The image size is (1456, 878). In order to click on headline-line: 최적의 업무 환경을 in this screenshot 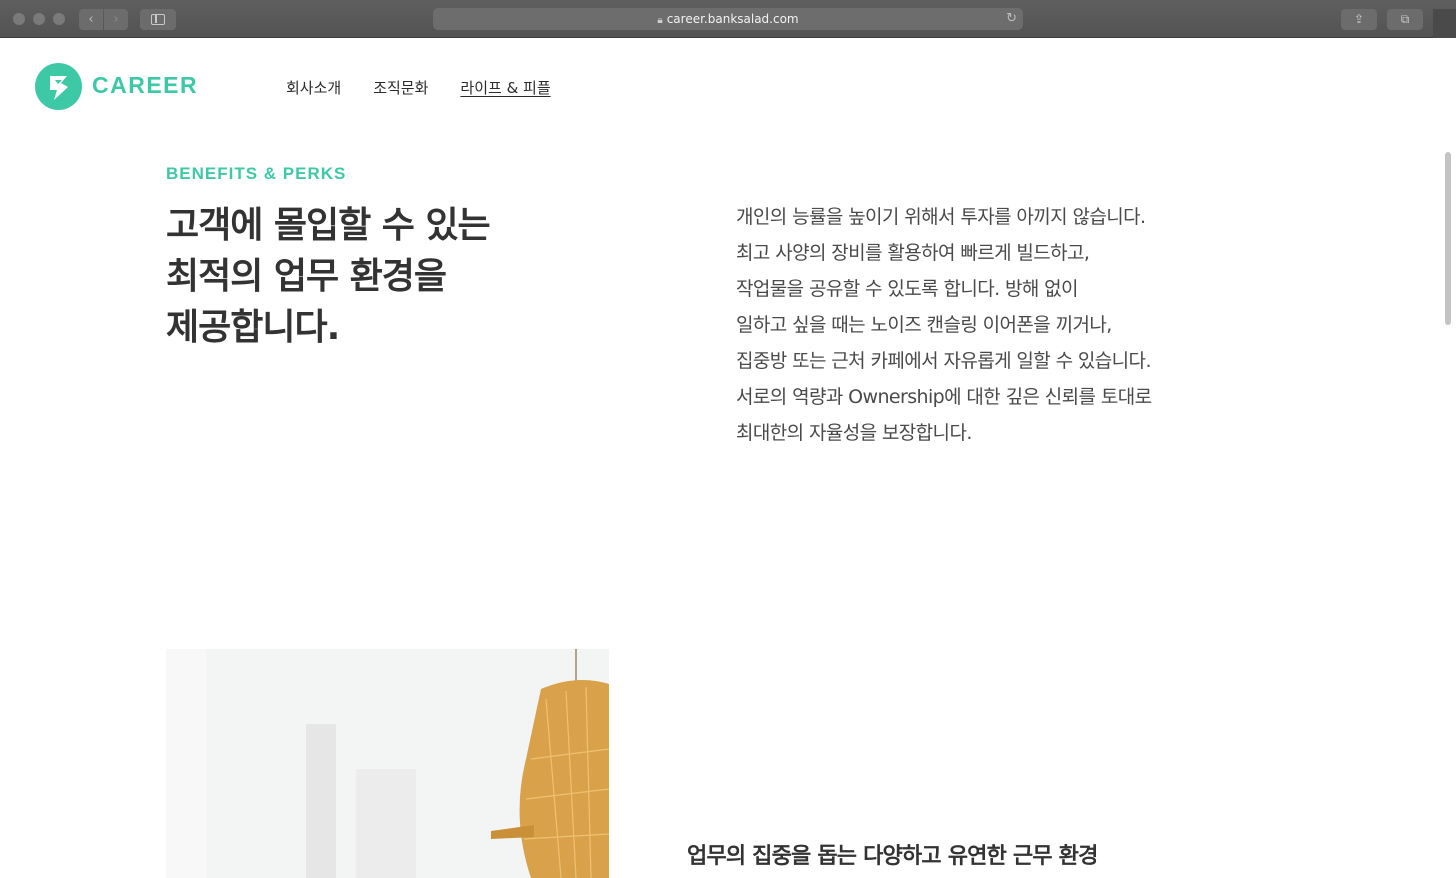, I will do `click(306, 276)`.